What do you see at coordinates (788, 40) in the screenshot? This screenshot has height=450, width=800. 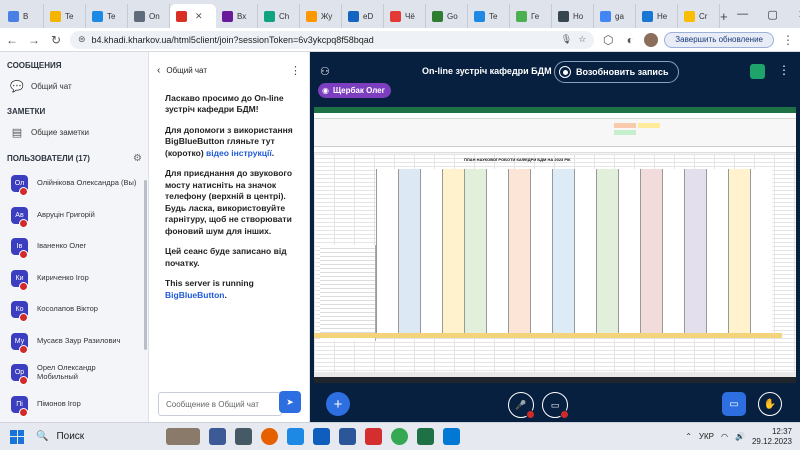 I see `menu-icon: ⋮` at bounding box center [788, 40].